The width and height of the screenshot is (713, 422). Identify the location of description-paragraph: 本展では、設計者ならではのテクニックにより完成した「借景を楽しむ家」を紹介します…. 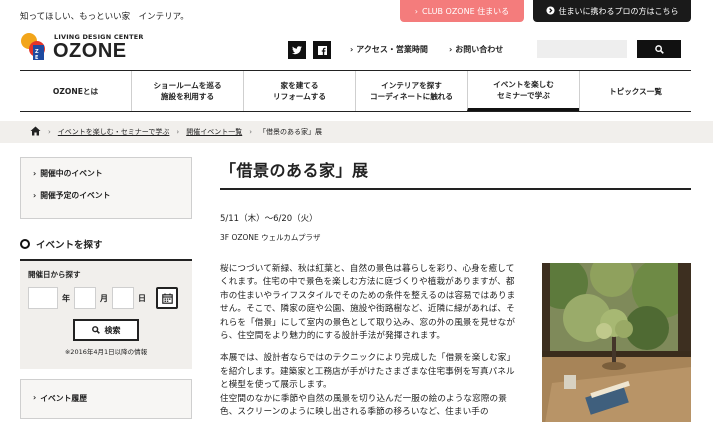
(368, 372).